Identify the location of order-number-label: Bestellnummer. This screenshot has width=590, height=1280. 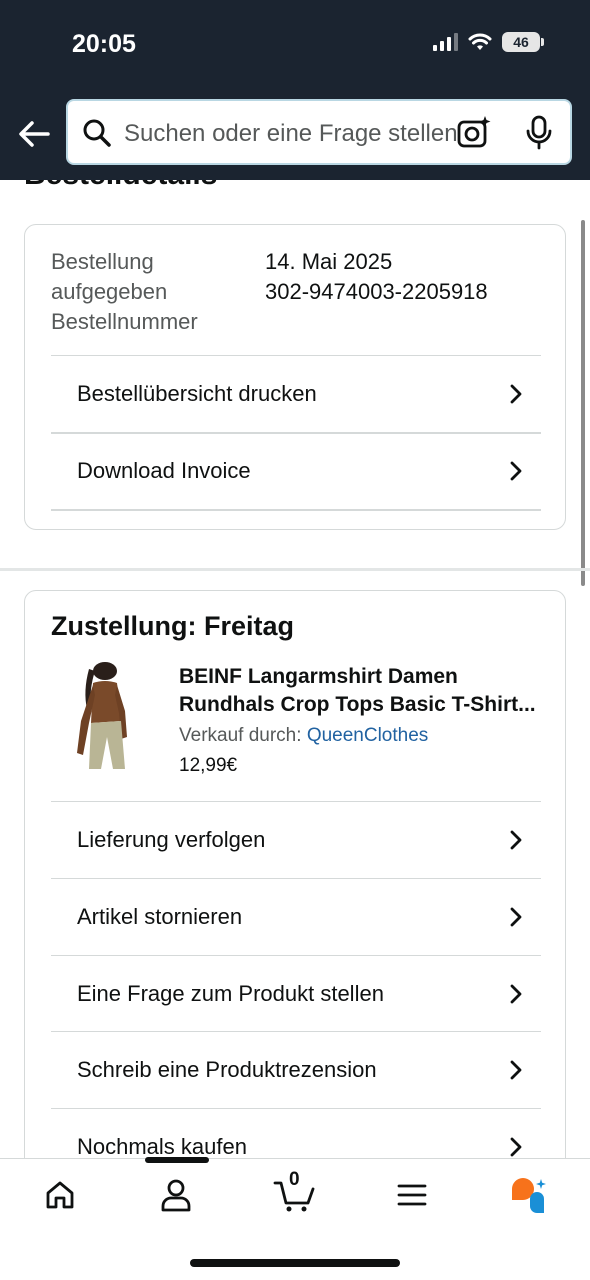
(124, 321).